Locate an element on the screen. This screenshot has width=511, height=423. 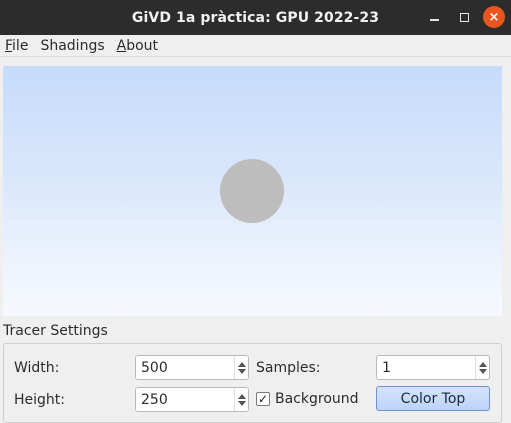
window-title: GiVD 1a pràctica: GPU 2022-23 is located at coordinates (255, 17).